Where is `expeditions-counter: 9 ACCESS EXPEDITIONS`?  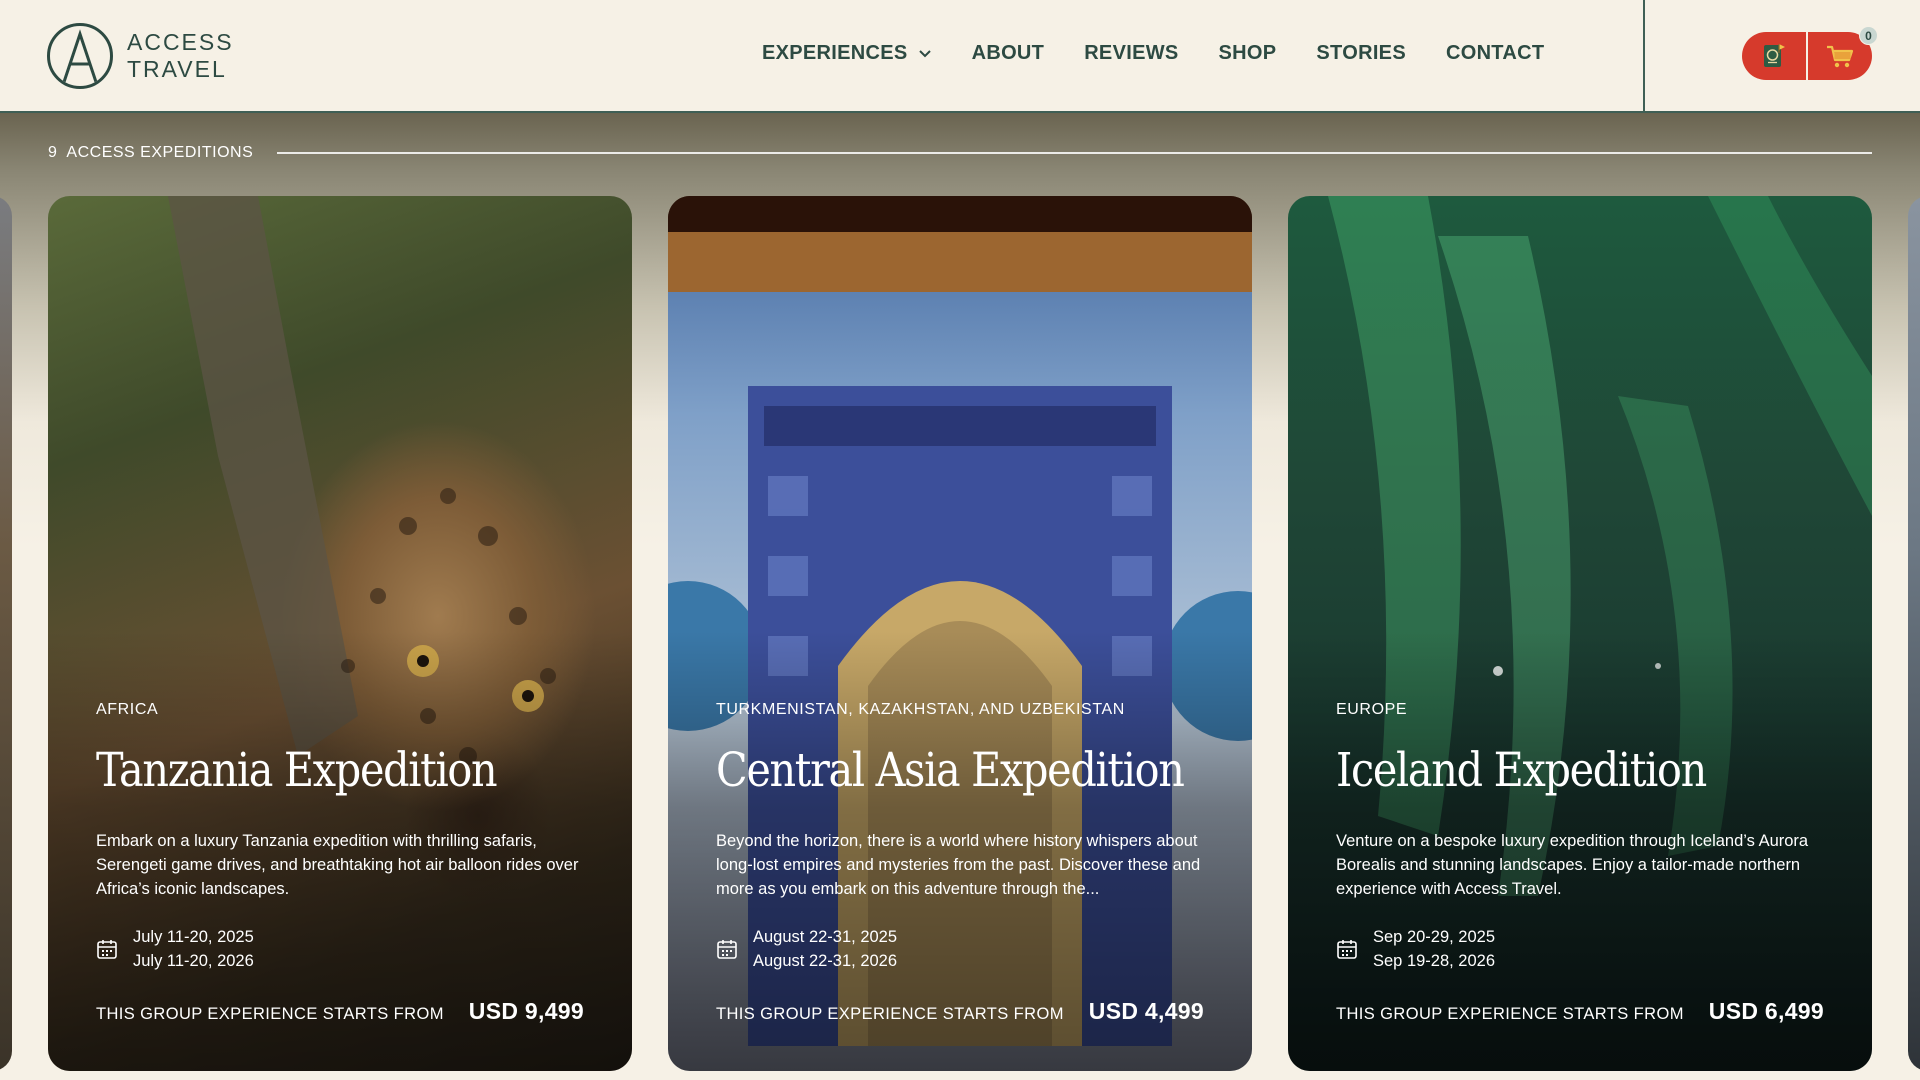 expeditions-counter: 9 ACCESS EXPEDITIONS is located at coordinates (960, 153).